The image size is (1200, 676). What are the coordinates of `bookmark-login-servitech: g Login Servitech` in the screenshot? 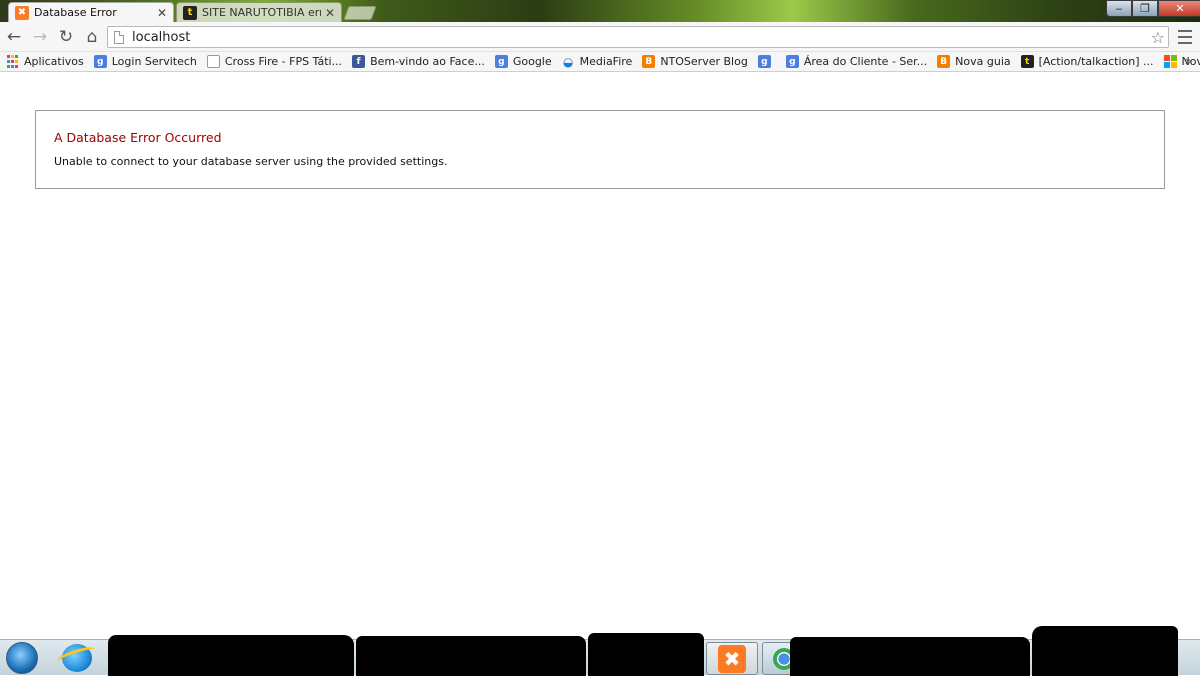 It's located at (145, 61).